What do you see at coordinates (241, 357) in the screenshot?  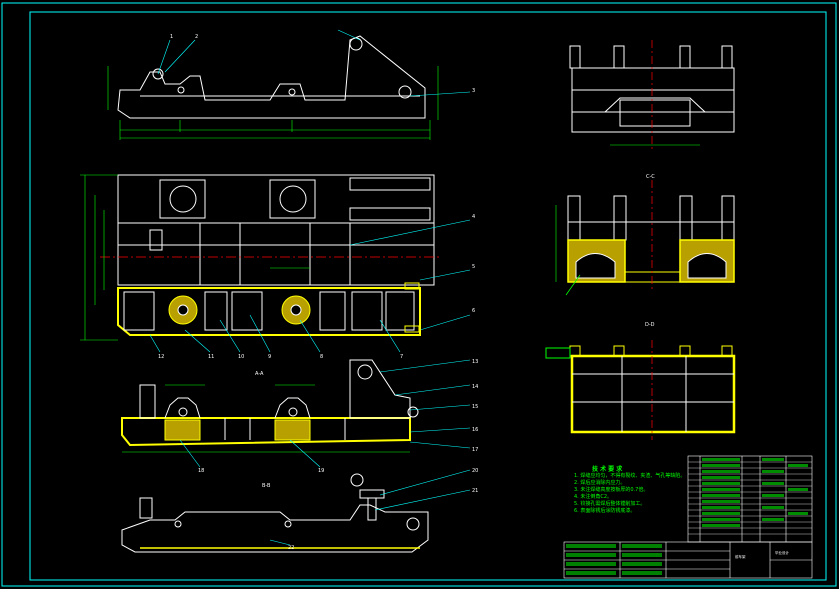 I see `balloon-10: 10` at bounding box center [241, 357].